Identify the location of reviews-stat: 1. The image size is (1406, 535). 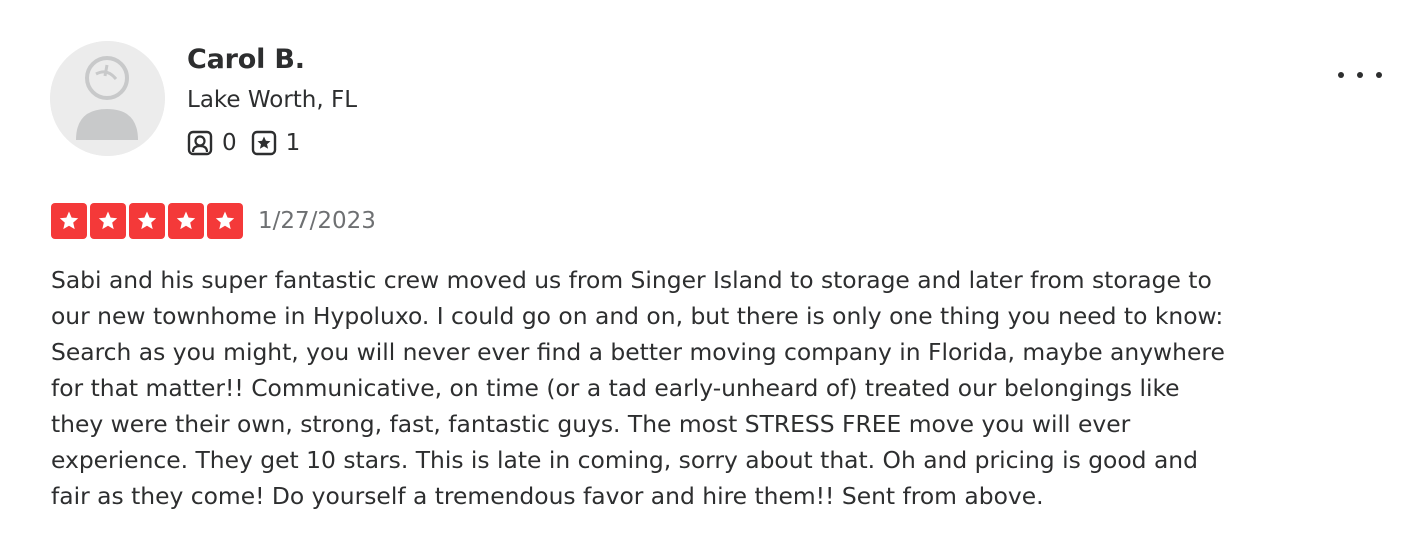
(276, 143).